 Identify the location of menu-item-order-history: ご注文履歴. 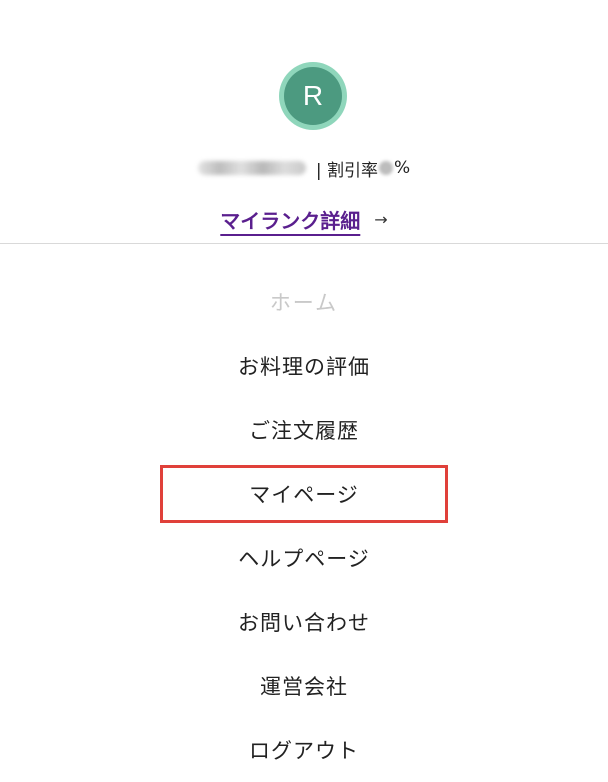
(304, 430).